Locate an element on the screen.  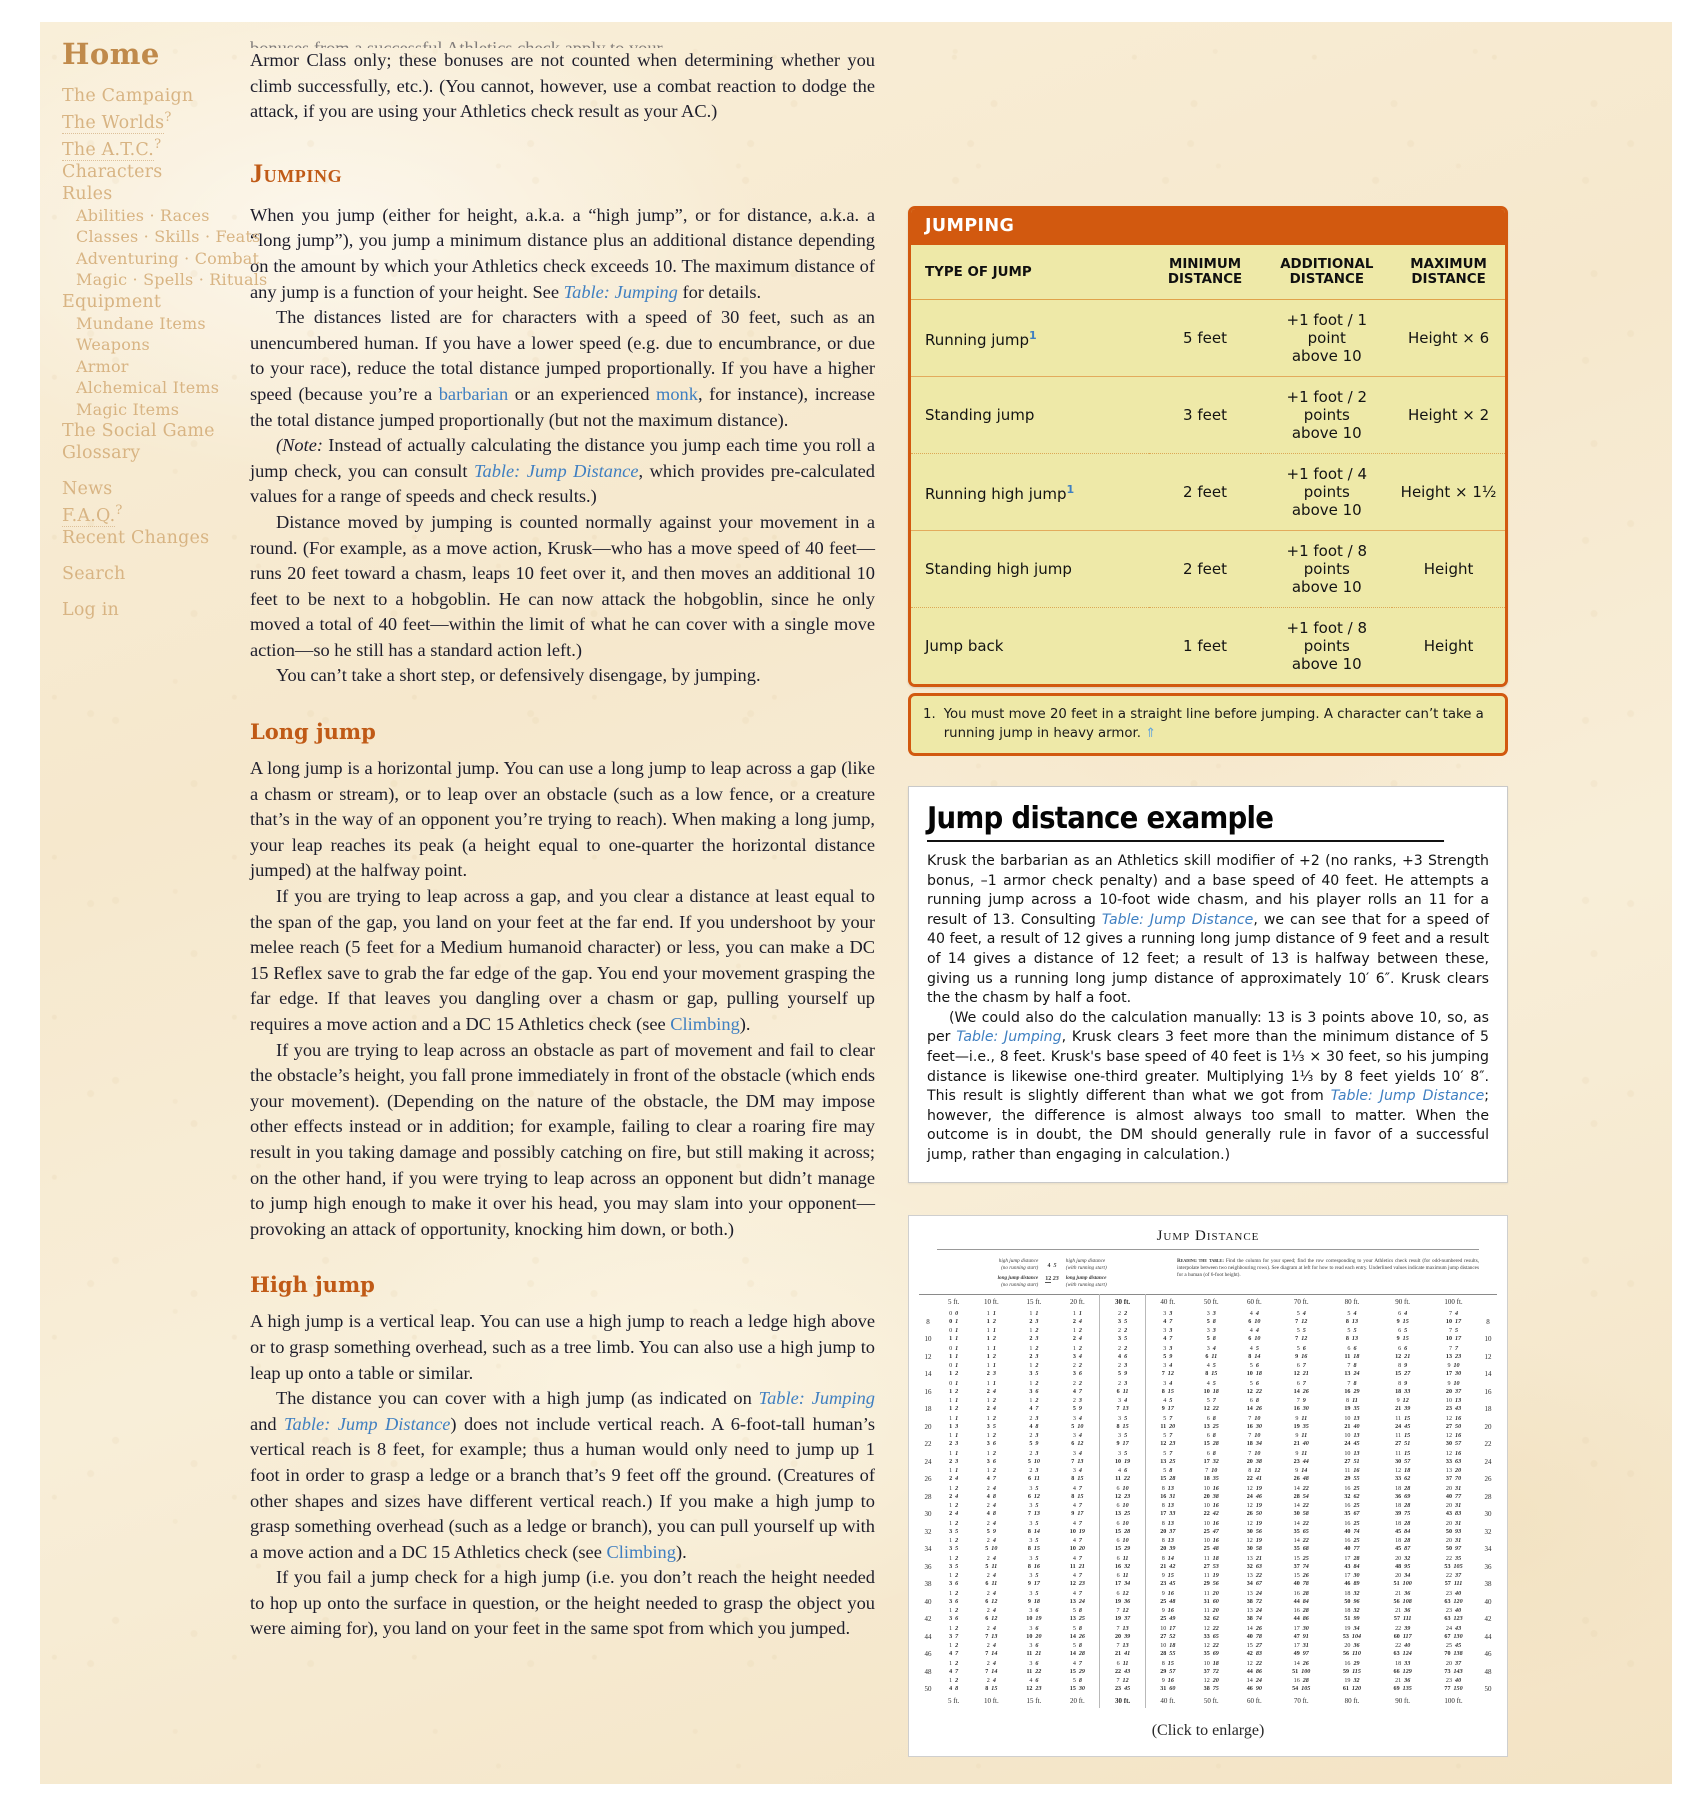
link-climbing: Climbing is located at coordinates (705, 1024).